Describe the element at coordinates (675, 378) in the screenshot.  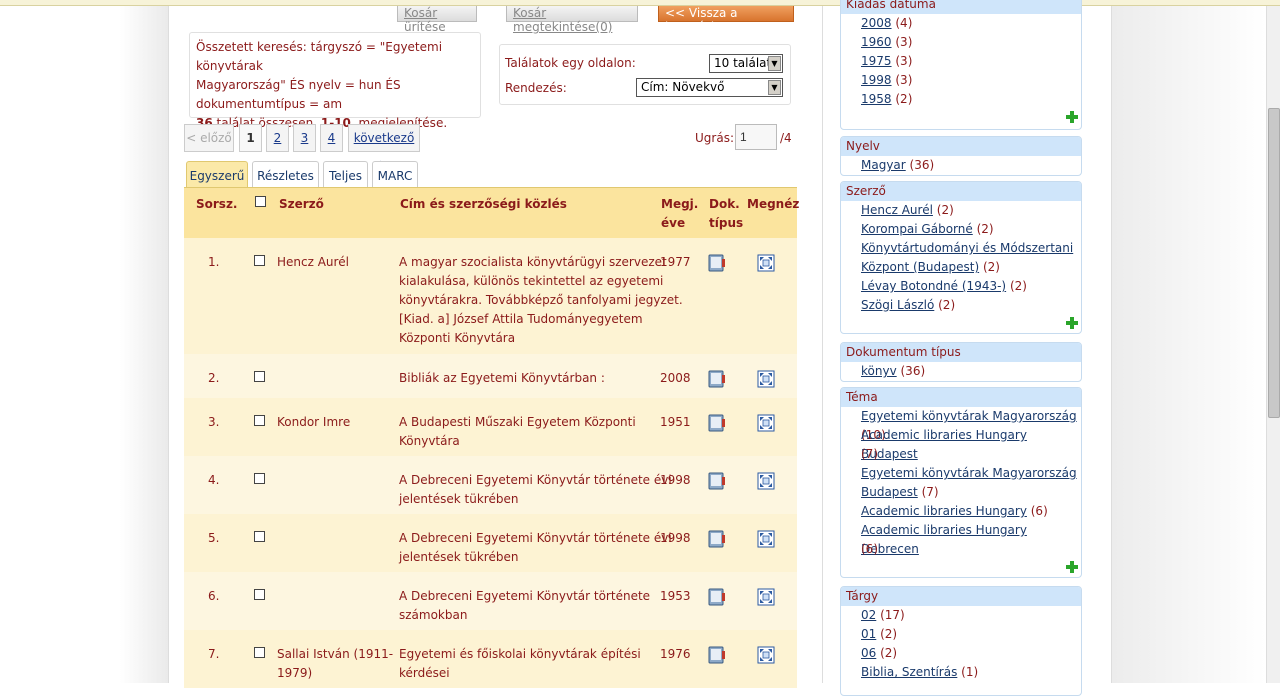
I see `row-year: 2008` at that location.